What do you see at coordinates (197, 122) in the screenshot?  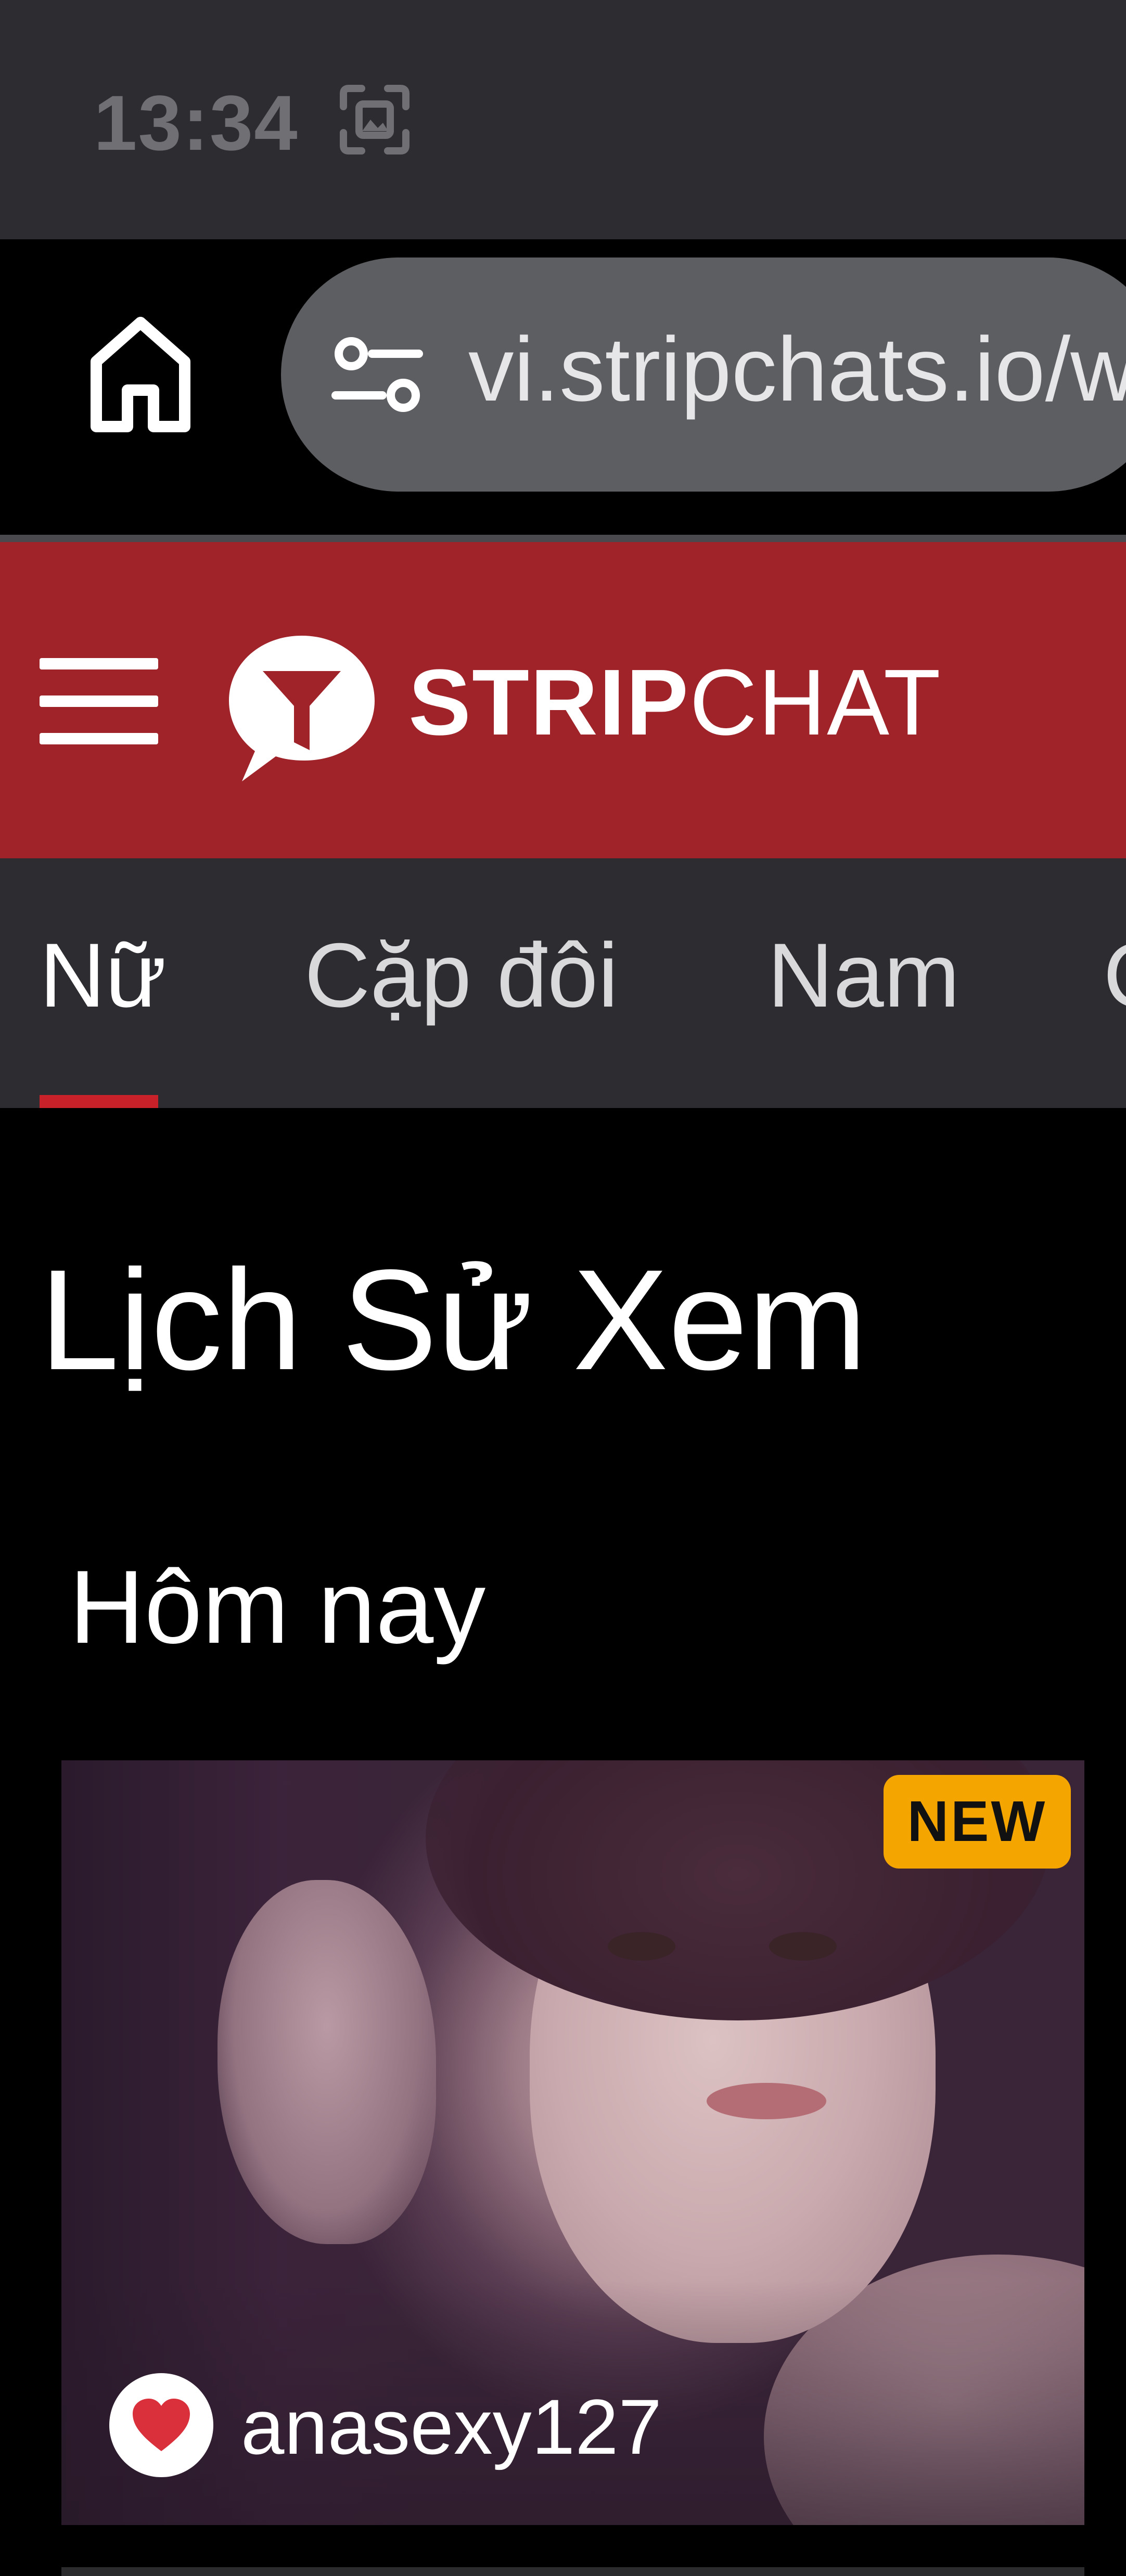 I see `status-time: 13:34` at bounding box center [197, 122].